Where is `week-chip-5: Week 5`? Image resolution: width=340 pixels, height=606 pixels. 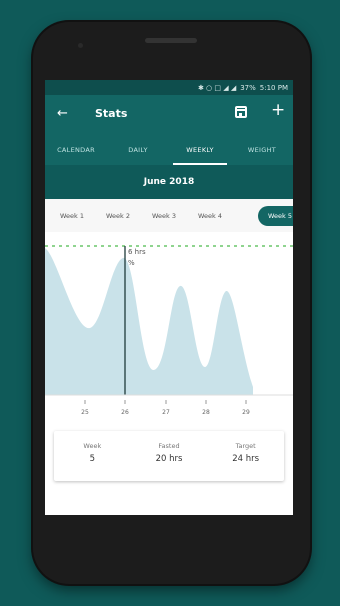 week-chip-5: Week 5 is located at coordinates (275, 215).